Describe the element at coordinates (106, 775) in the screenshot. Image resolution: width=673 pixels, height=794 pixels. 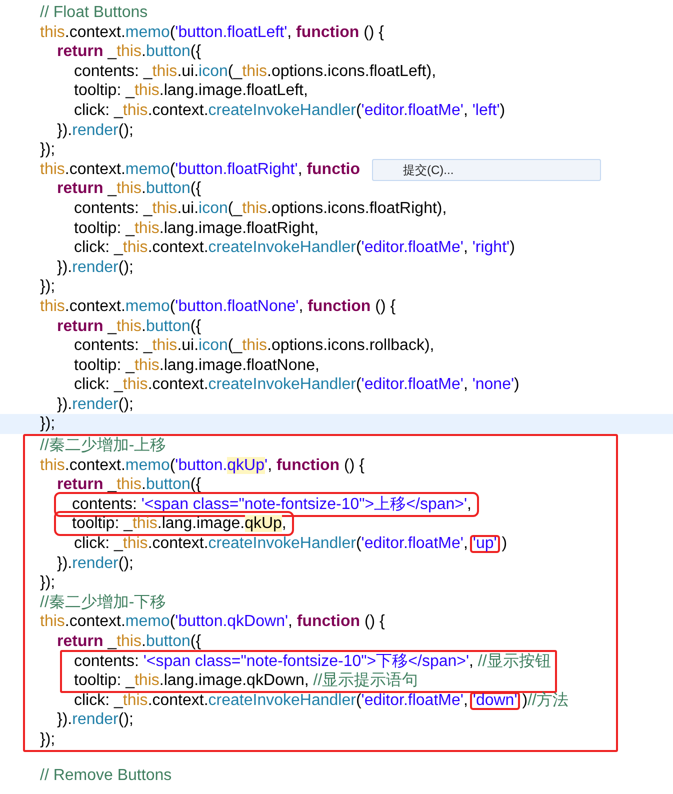
I see `code-comment: // Remove Buttons` at that location.